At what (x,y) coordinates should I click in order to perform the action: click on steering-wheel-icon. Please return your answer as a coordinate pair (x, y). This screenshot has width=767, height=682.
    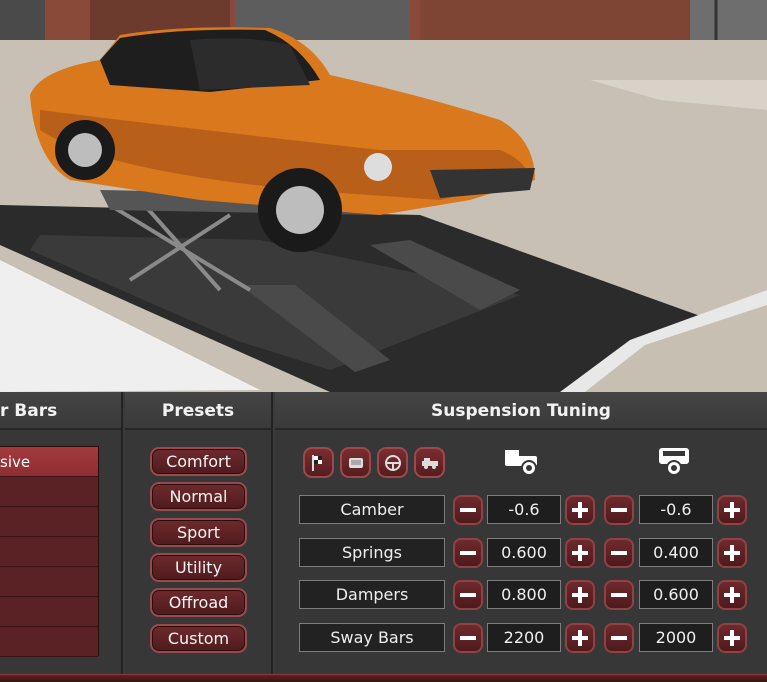
    Looking at the image, I should click on (392, 462).